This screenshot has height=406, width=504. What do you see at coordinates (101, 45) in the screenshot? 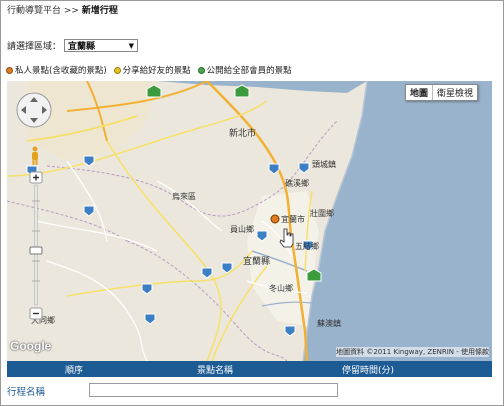
I see `region-select: 宜蘭縣 ▼` at bounding box center [101, 45].